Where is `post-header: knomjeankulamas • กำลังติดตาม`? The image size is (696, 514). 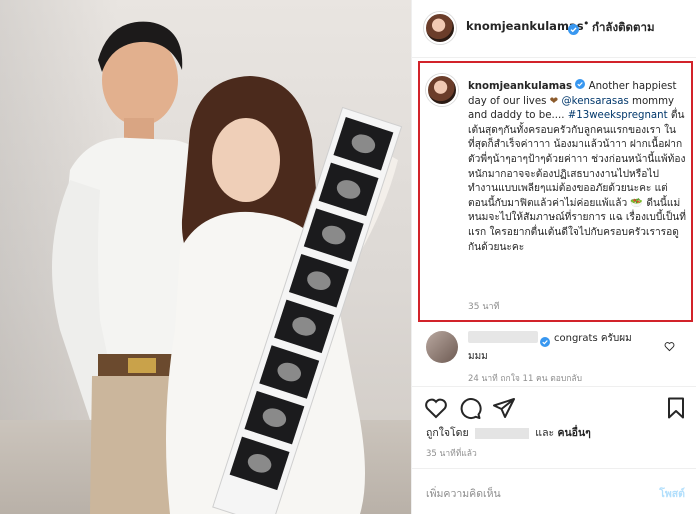
post-header: knomjeankulamas • กำลังติดตาม is located at coordinates (554, 29).